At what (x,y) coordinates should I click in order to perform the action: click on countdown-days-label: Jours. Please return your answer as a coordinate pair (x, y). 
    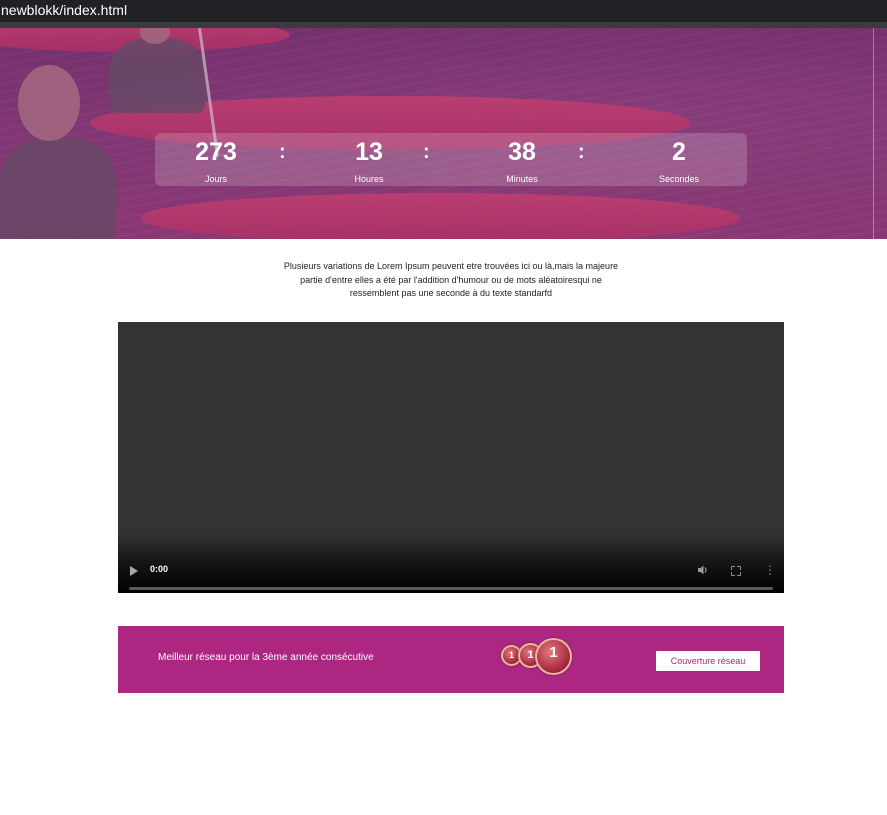
    Looking at the image, I should click on (215, 179).